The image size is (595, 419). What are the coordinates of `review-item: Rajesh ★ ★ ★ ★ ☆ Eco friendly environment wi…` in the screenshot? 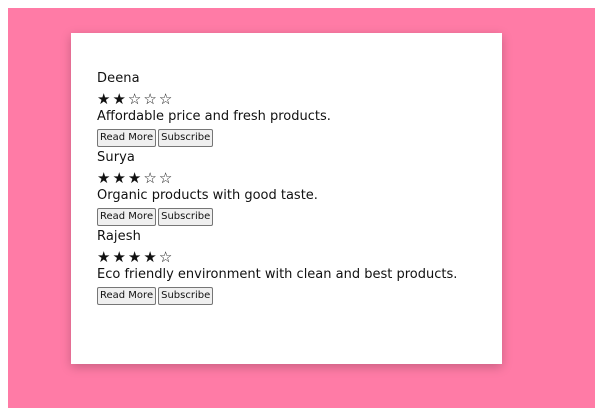 It's located at (299, 267).